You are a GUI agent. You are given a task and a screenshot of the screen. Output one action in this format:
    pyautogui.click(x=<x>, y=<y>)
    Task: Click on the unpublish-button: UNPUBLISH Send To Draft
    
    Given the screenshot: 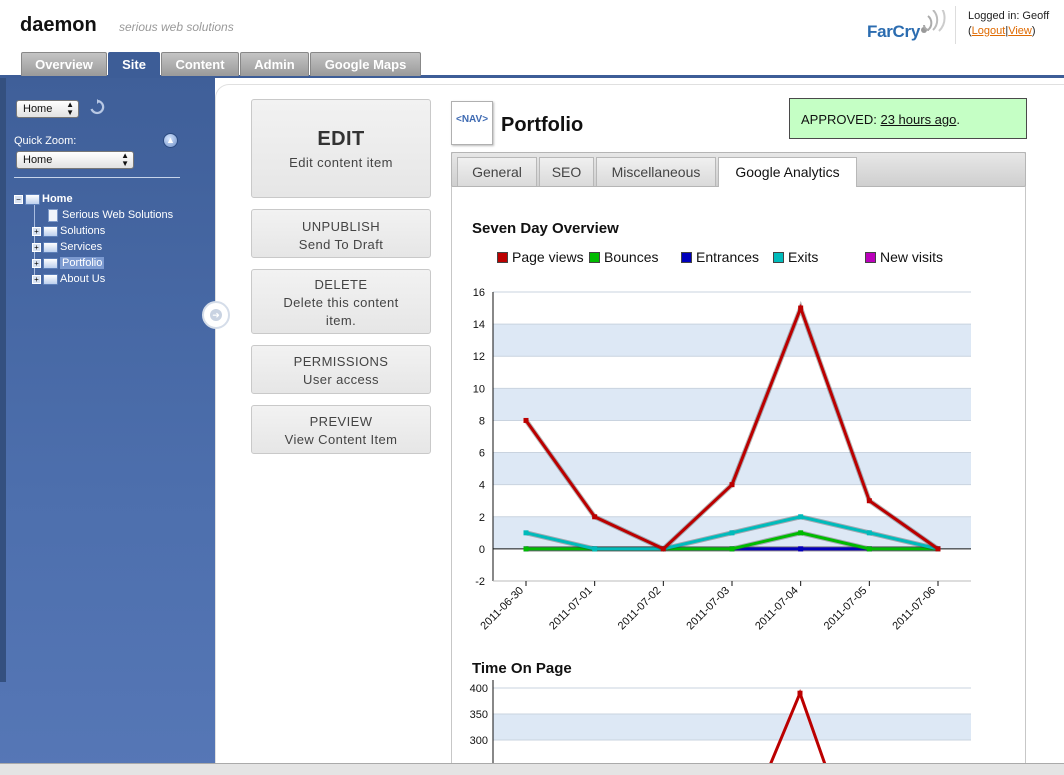 What is the action you would take?
    pyautogui.click(x=341, y=233)
    